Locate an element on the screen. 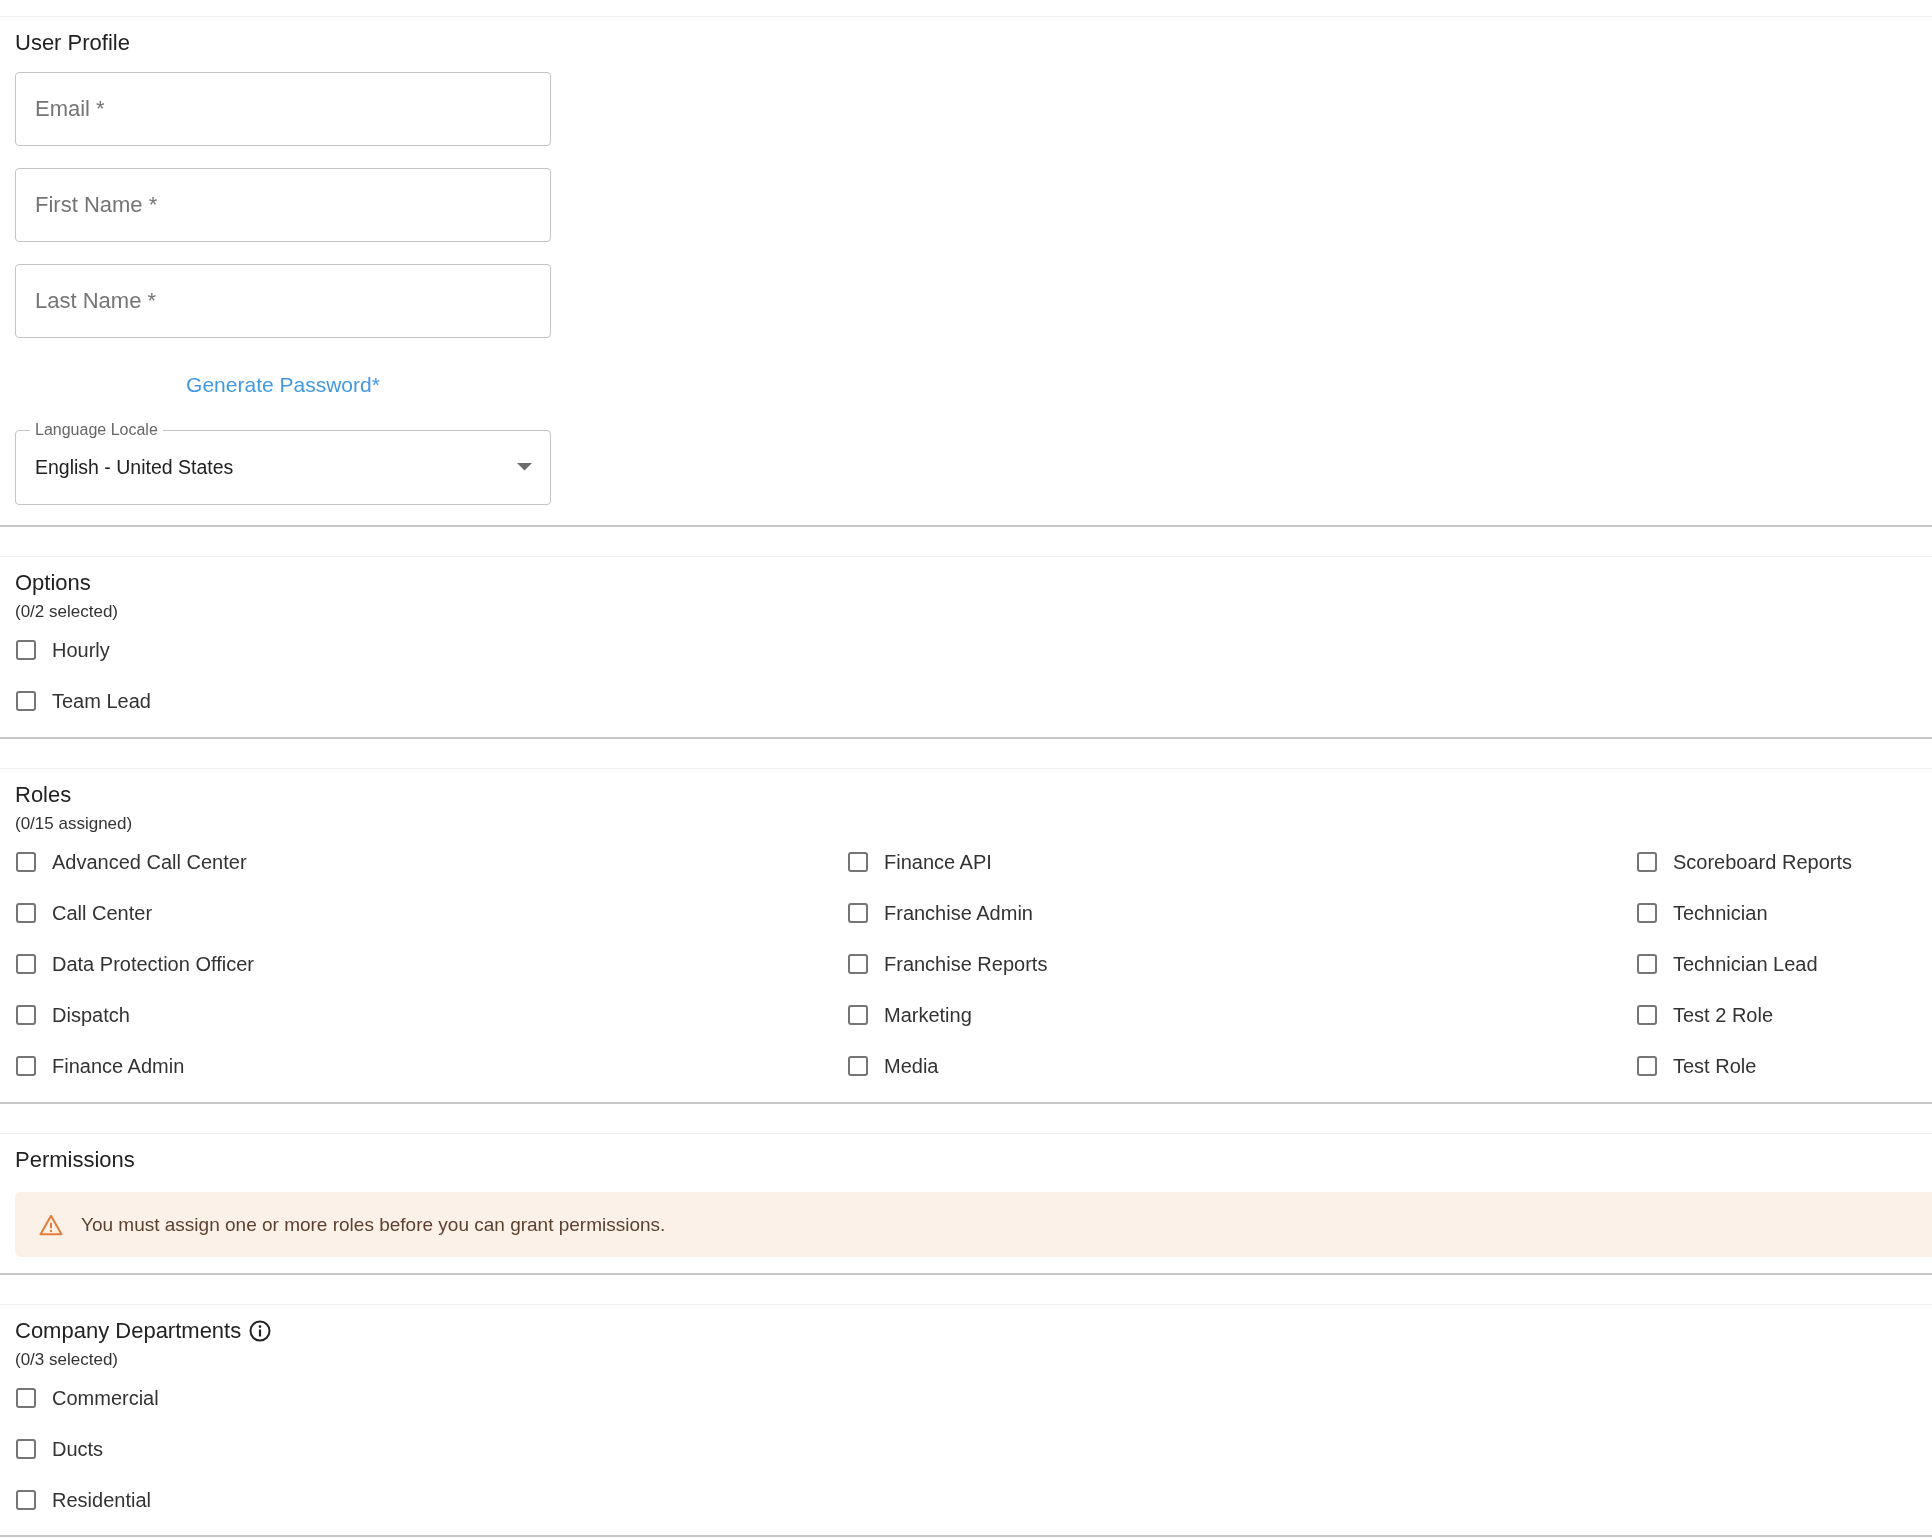 The image size is (1932, 1538). selection-count: (0/2 selected) is located at coordinates (67, 612).